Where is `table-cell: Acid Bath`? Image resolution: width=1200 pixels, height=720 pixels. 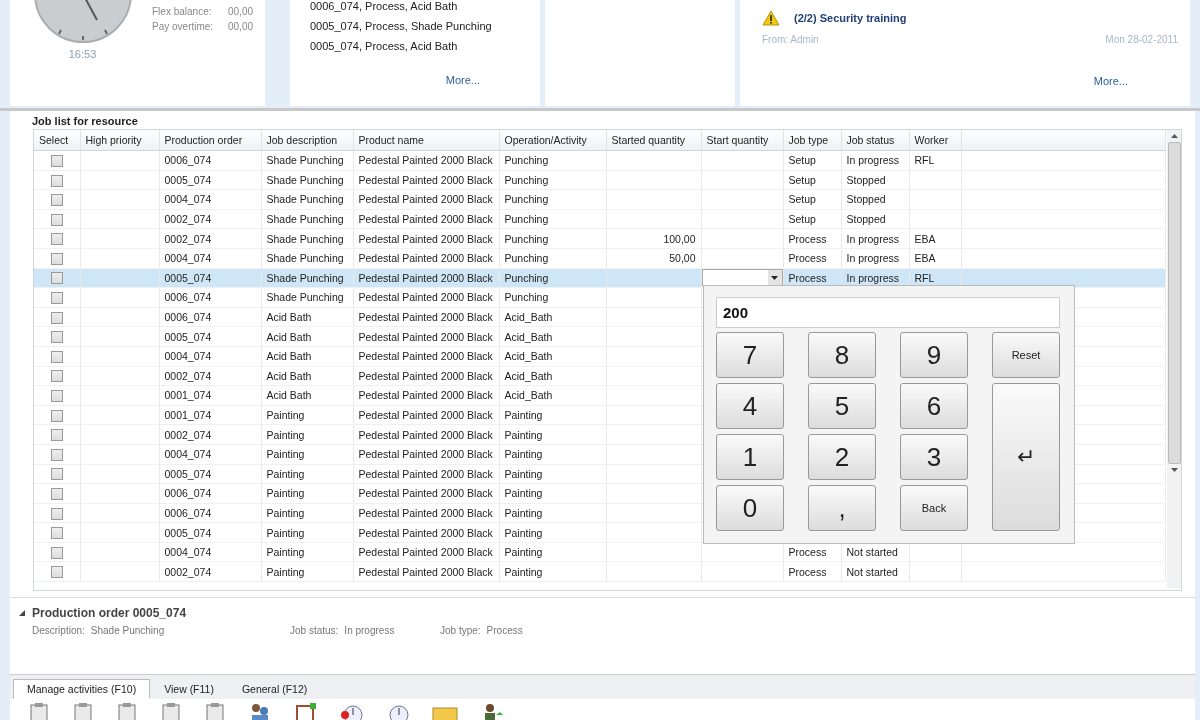
table-cell: Acid Bath is located at coordinates (289, 317).